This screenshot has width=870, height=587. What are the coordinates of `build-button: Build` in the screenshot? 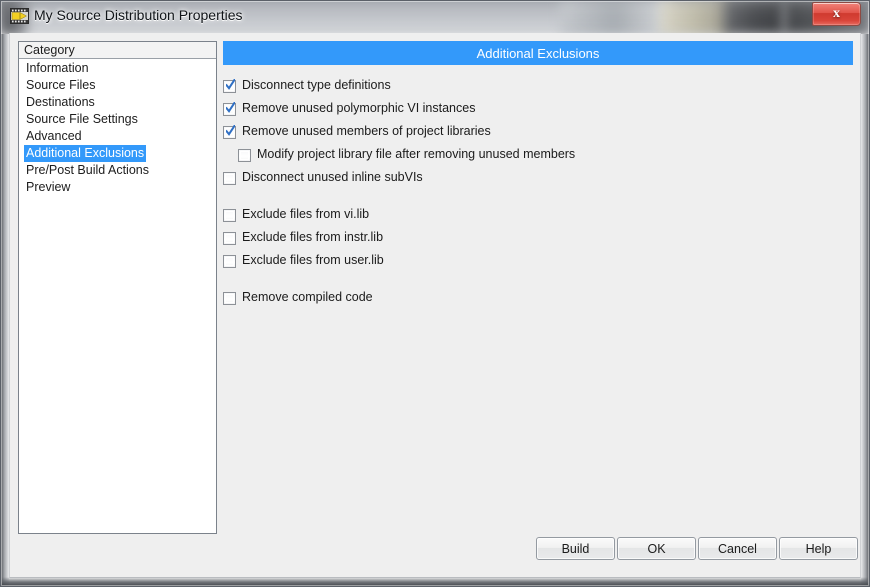 It's located at (575, 548).